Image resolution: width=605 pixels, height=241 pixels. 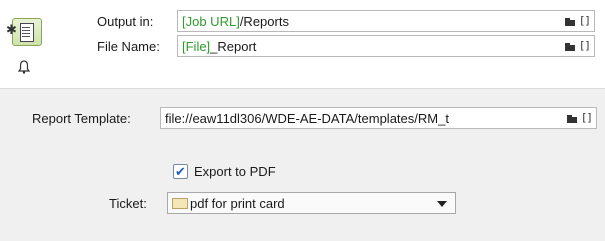 I want to click on ticket-select: pdf for print card, so click(x=311, y=203).